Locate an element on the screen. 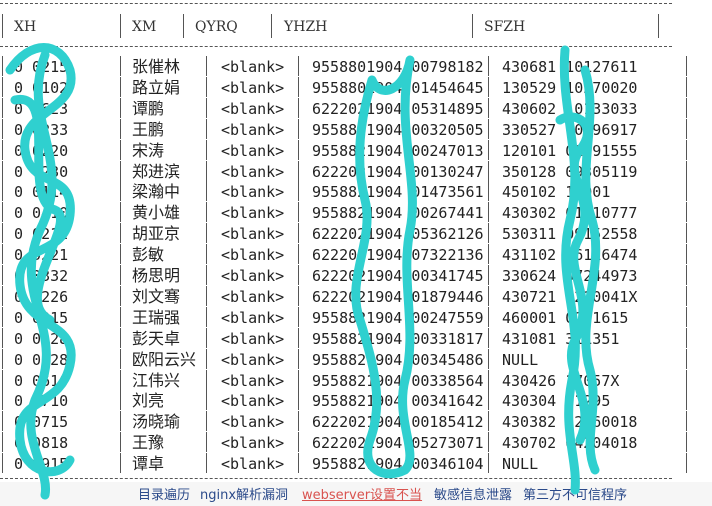 The height and width of the screenshot is (506, 712). redaction-scribble-sfzh is located at coordinates (578, 270).